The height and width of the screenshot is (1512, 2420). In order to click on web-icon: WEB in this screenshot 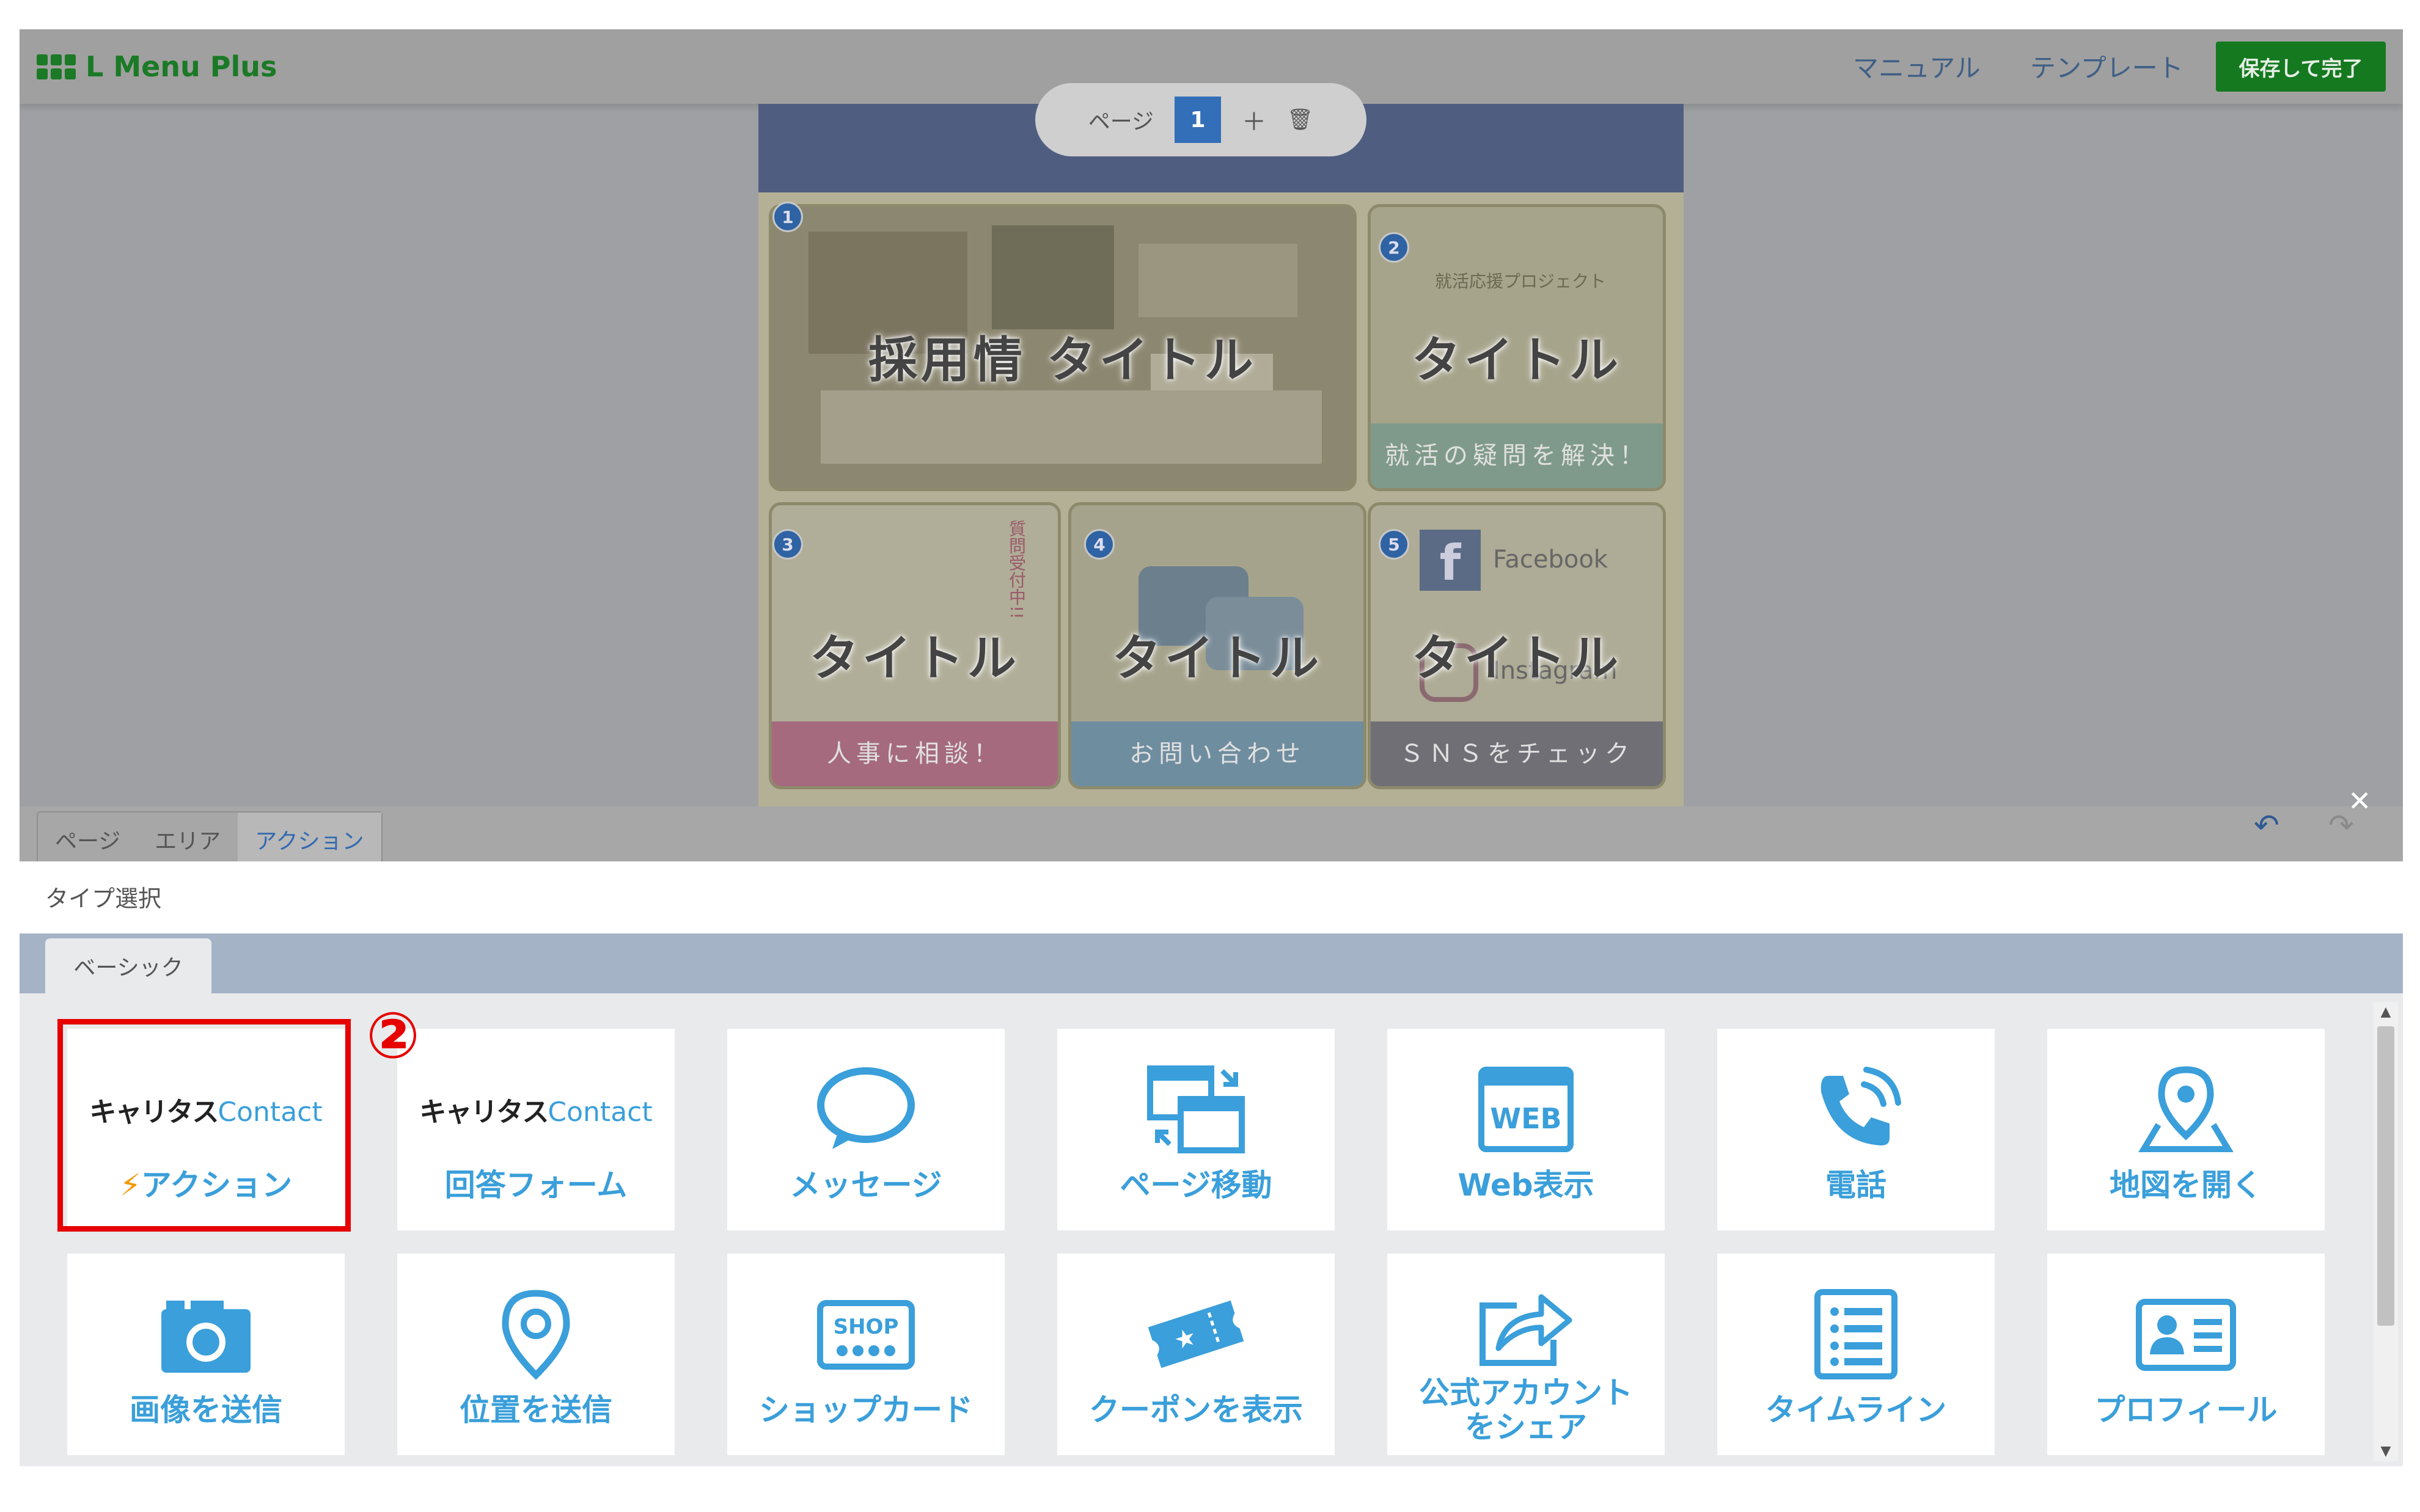, I will do `click(1526, 1109)`.